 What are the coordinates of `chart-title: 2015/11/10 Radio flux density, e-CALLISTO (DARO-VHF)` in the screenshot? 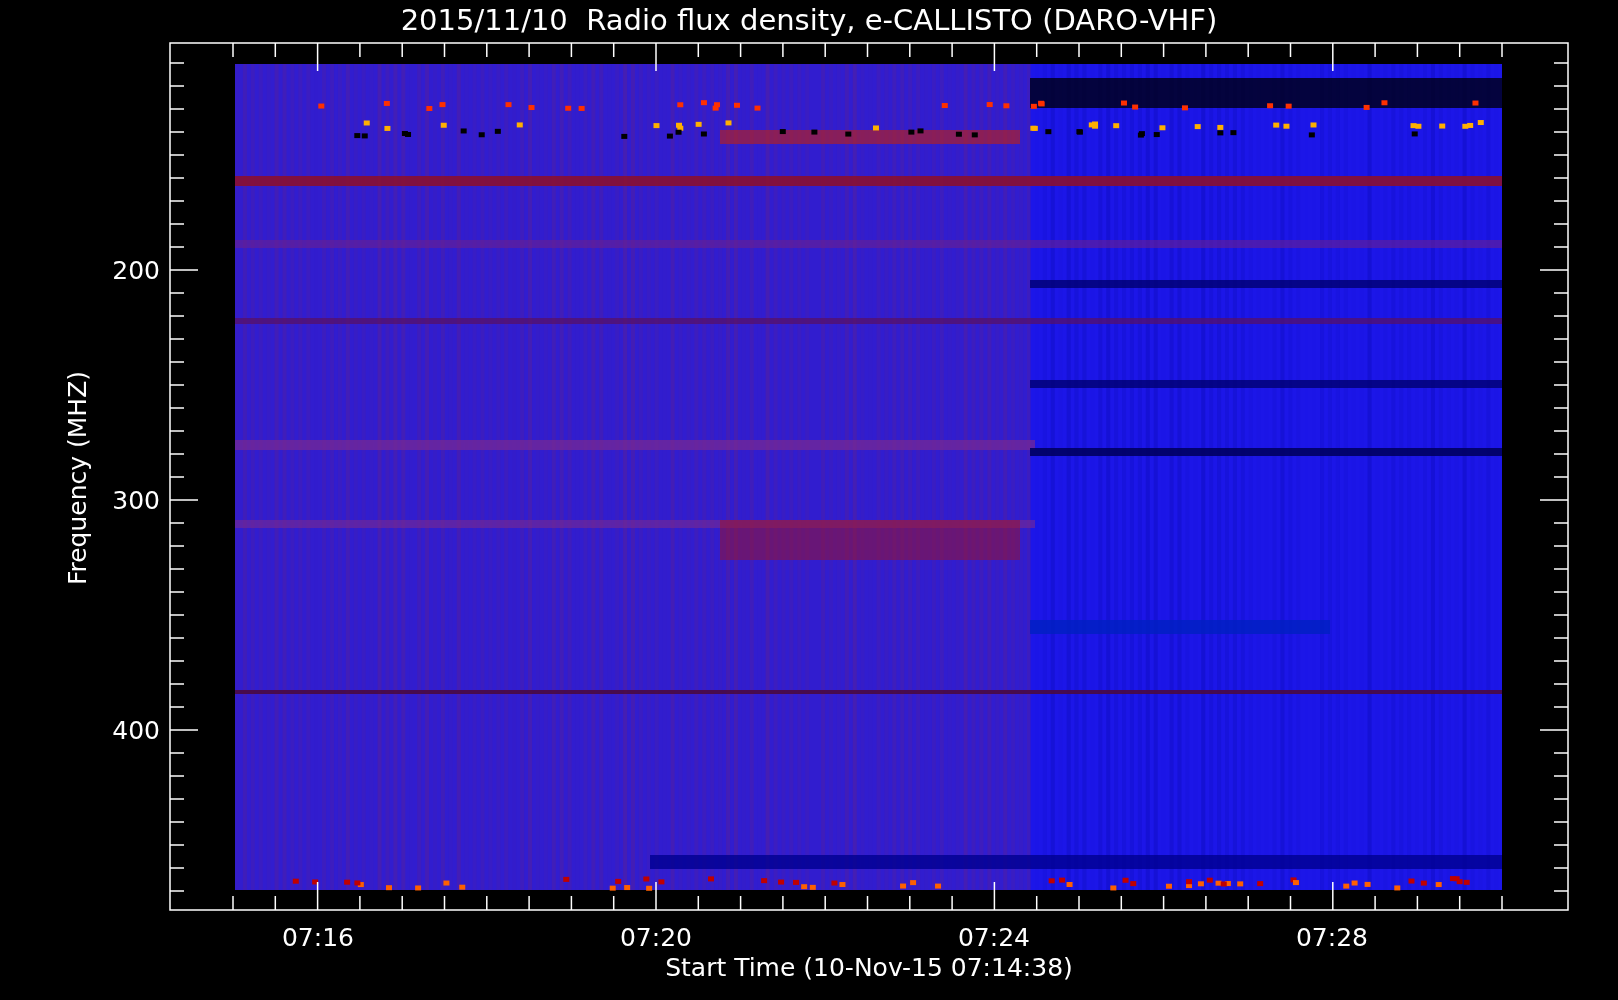 It's located at (809, 20).